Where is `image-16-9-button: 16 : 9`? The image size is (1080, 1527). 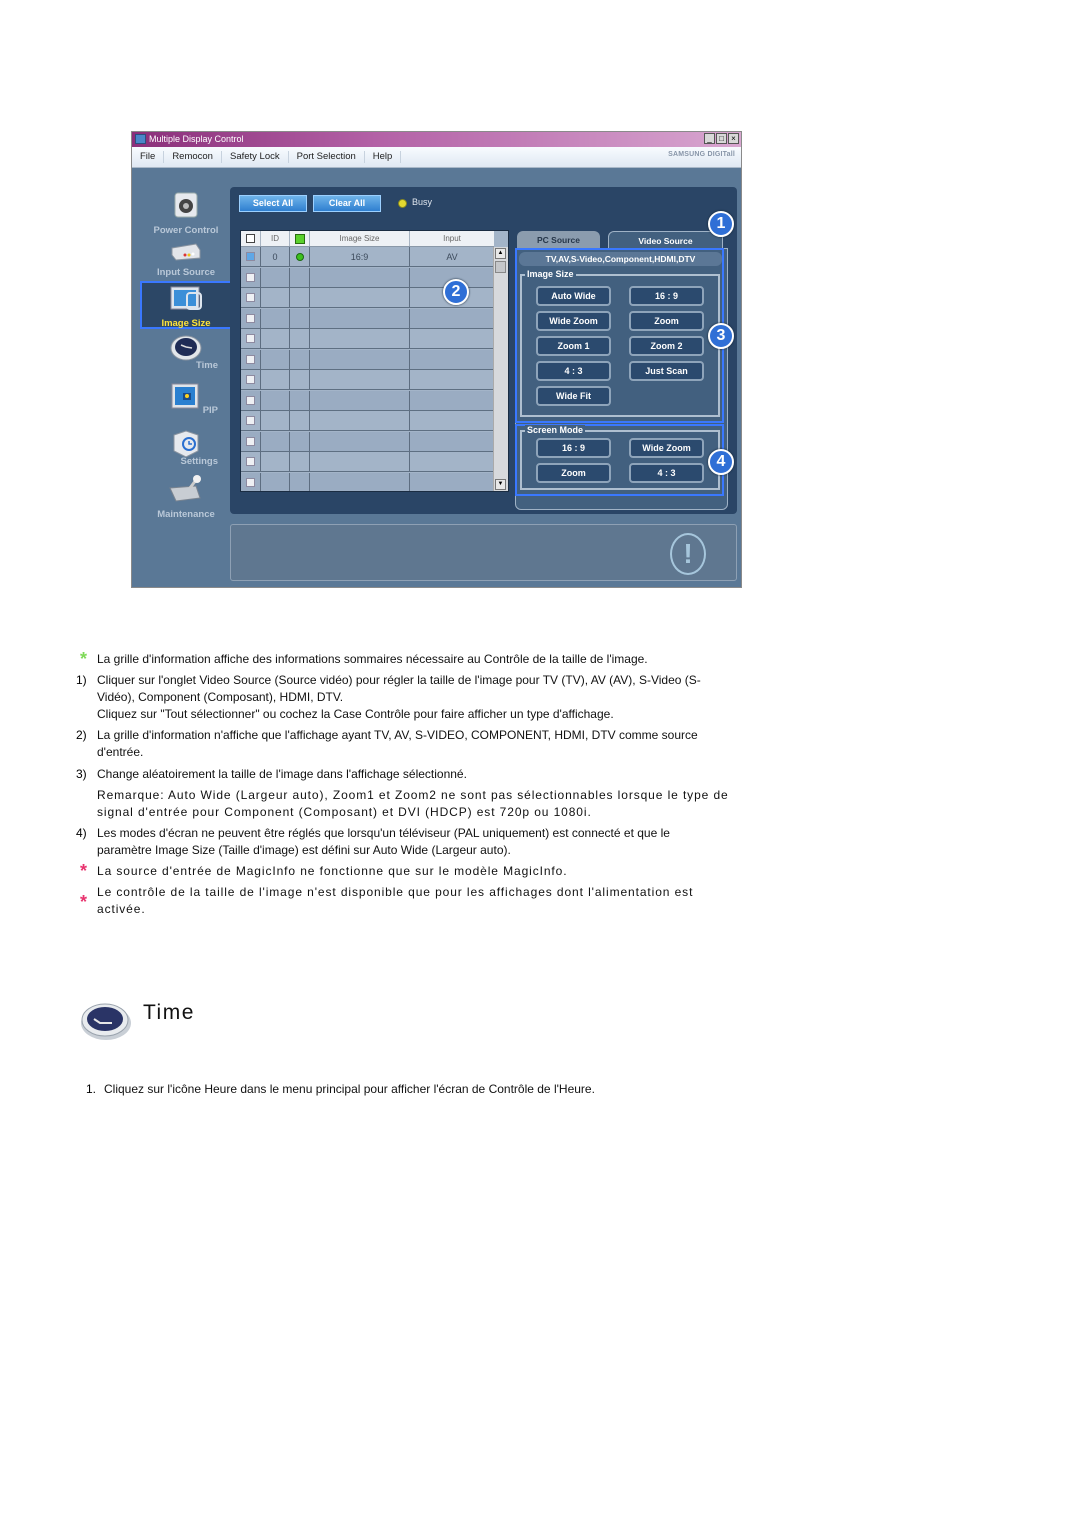 image-16-9-button: 16 : 9 is located at coordinates (666, 296).